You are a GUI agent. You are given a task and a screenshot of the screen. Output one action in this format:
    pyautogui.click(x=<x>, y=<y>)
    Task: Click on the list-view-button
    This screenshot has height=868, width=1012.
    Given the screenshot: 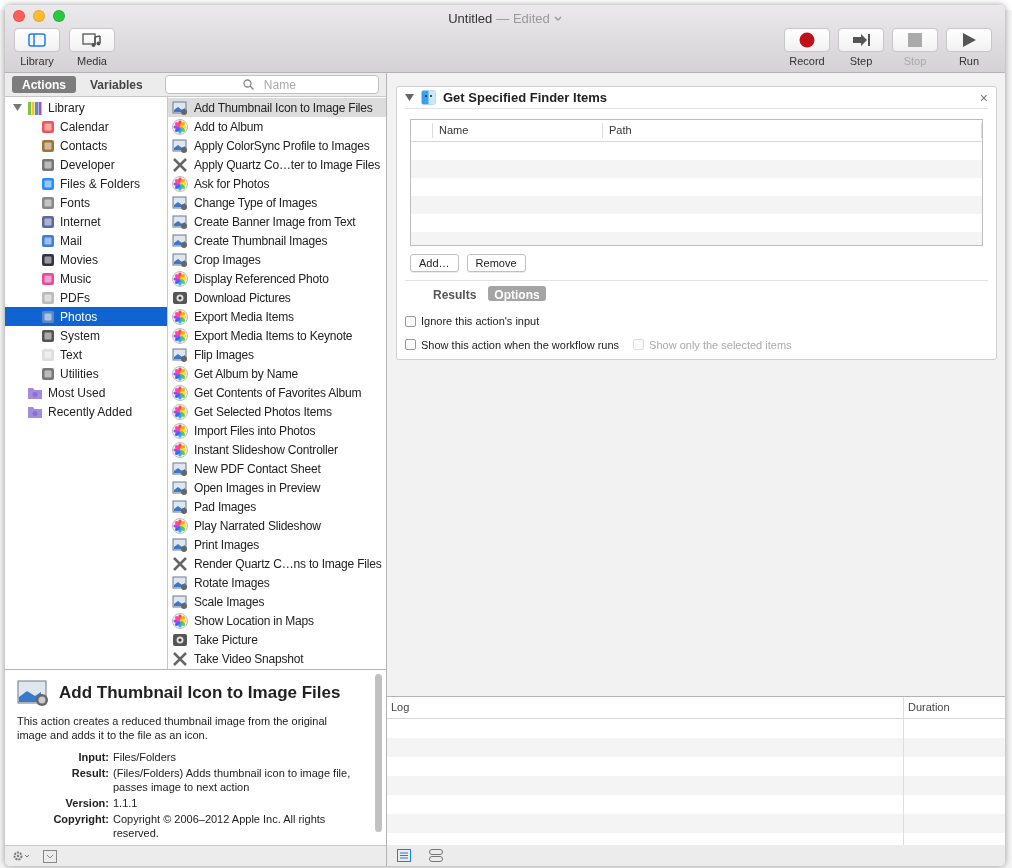 What is the action you would take?
    pyautogui.click(x=404, y=855)
    